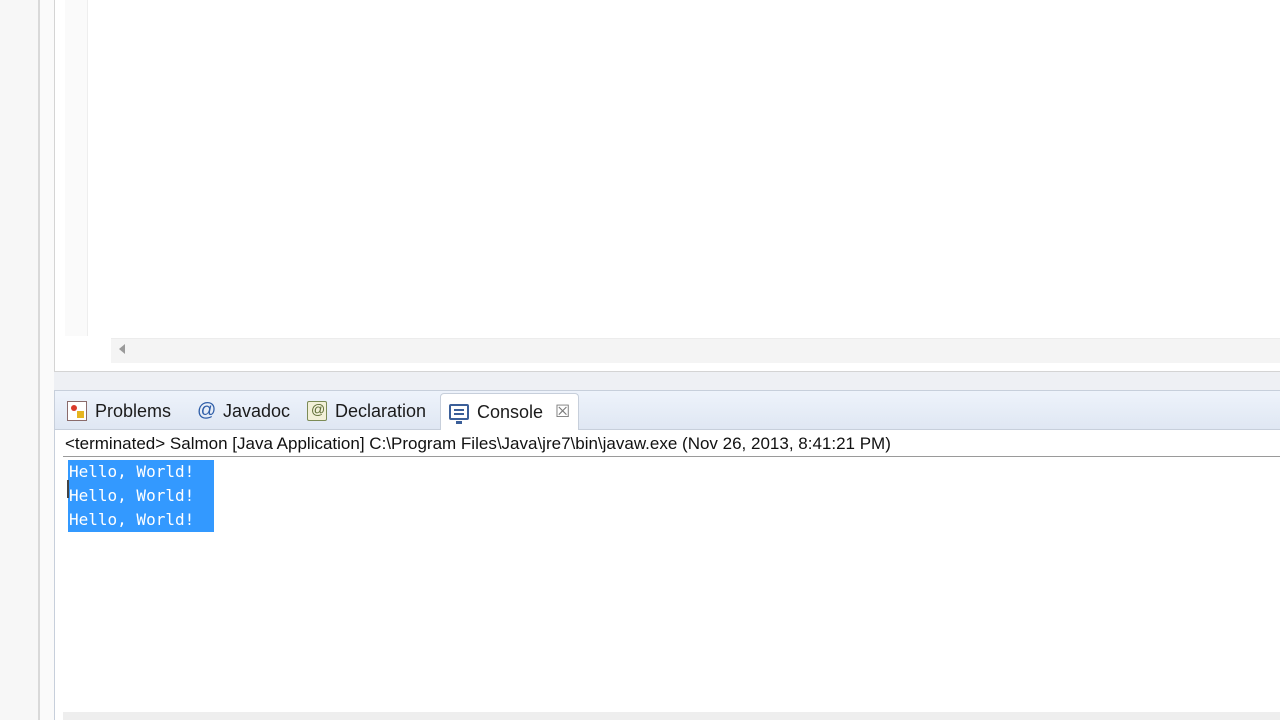 The image size is (1280, 720). I want to click on console-horizontal-scrollbar, so click(671, 716).